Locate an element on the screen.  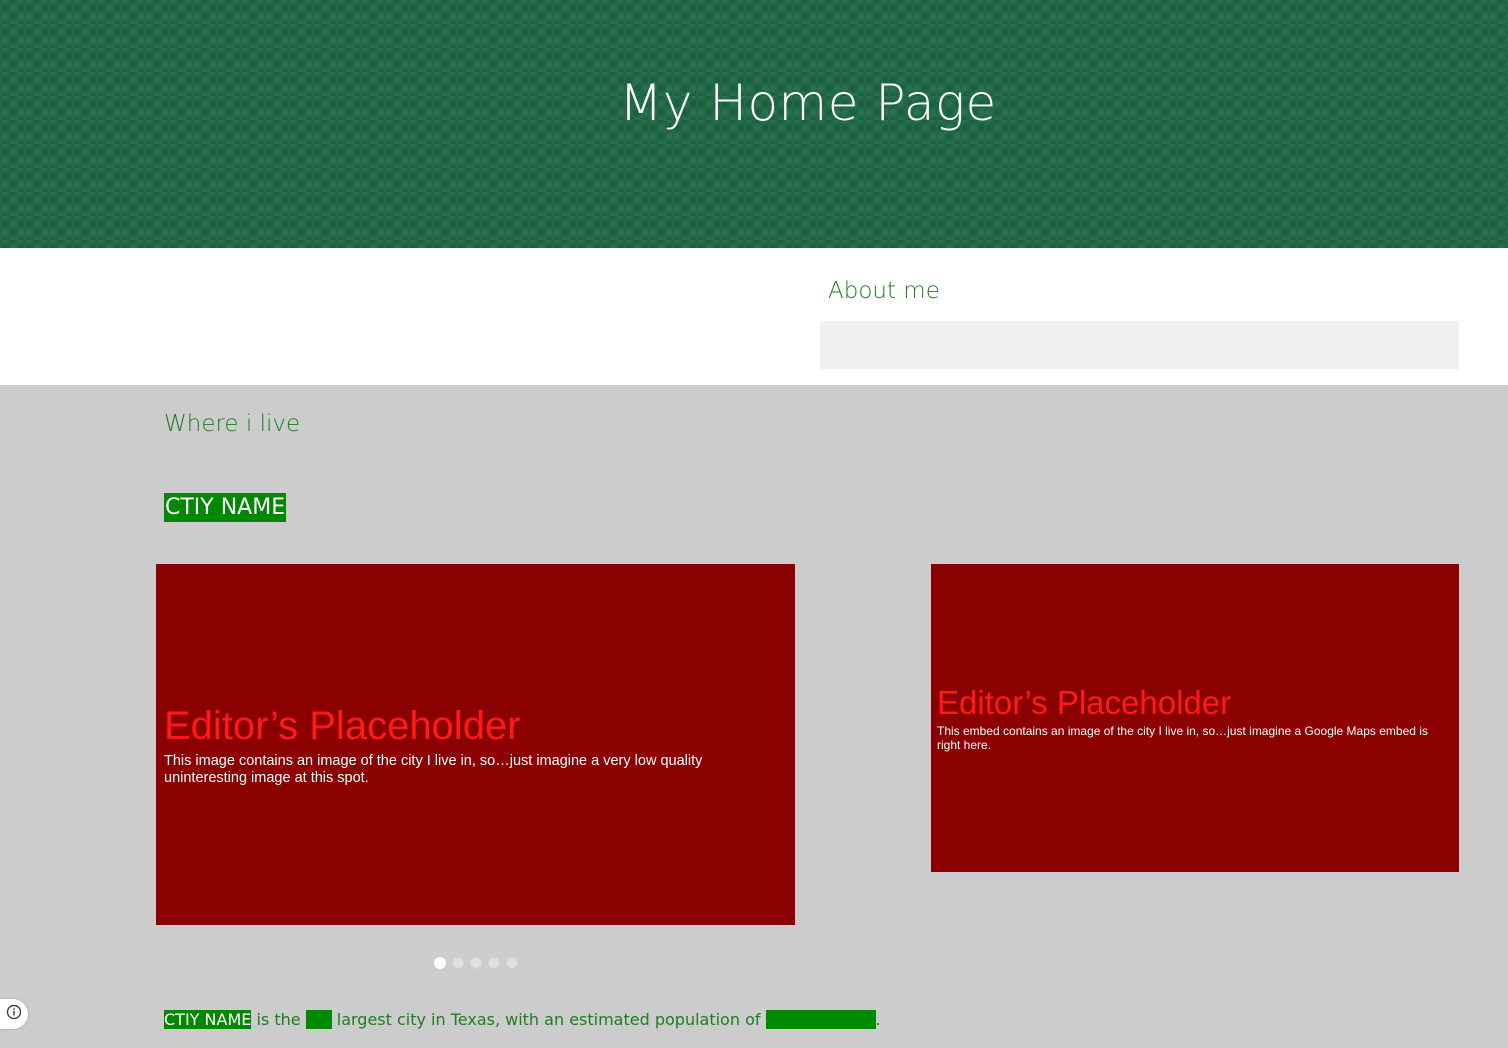
fact-text-3: . is located at coordinates (878, 1019).